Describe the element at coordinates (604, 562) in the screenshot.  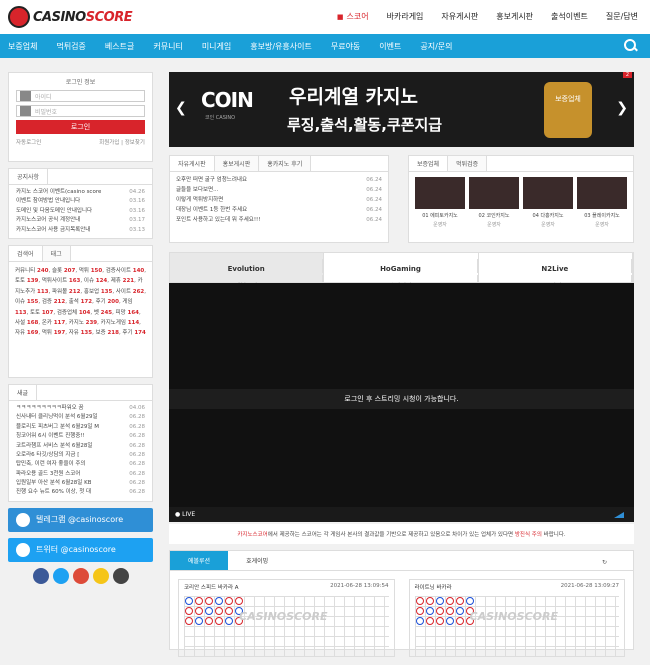
I see `refresh-icon: ↻` at that location.